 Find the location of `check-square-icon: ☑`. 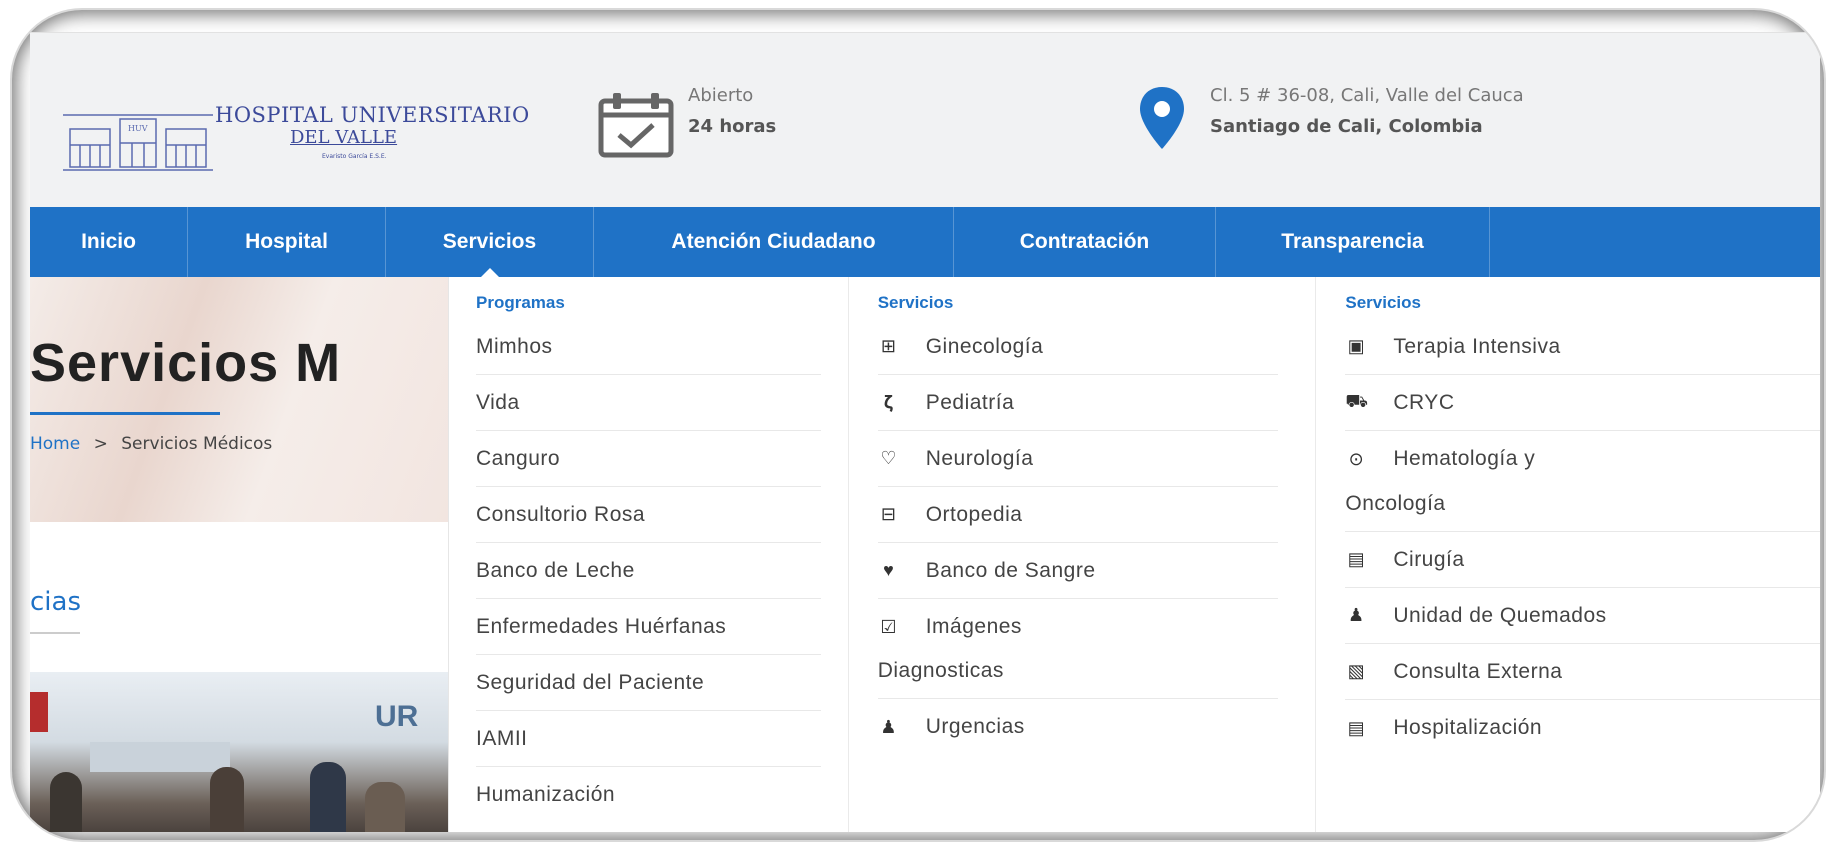

check-square-icon: ☑ is located at coordinates (889, 626).